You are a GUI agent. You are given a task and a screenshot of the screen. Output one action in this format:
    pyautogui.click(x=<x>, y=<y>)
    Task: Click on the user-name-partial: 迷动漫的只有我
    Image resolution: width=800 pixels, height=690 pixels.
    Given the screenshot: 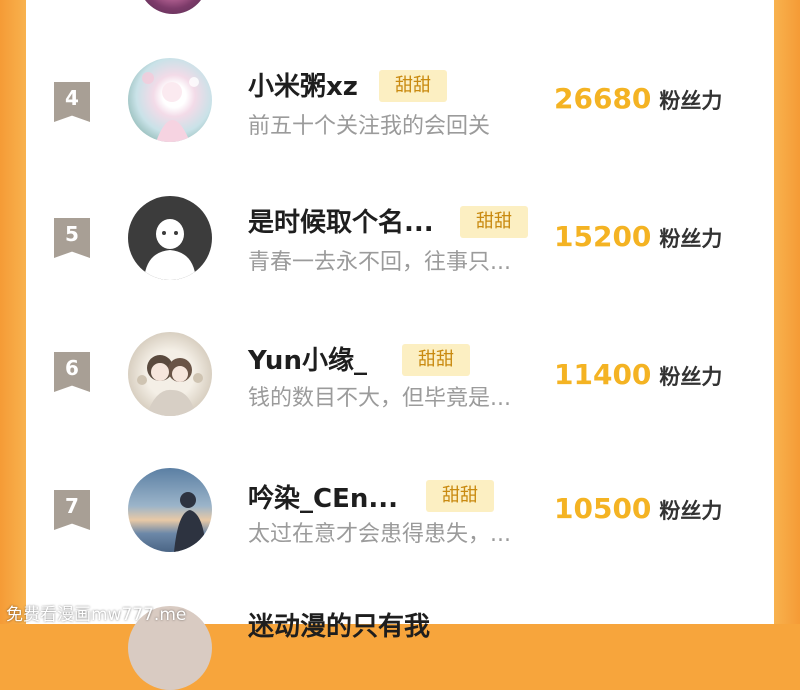 What is the action you would take?
    pyautogui.click(x=339, y=624)
    